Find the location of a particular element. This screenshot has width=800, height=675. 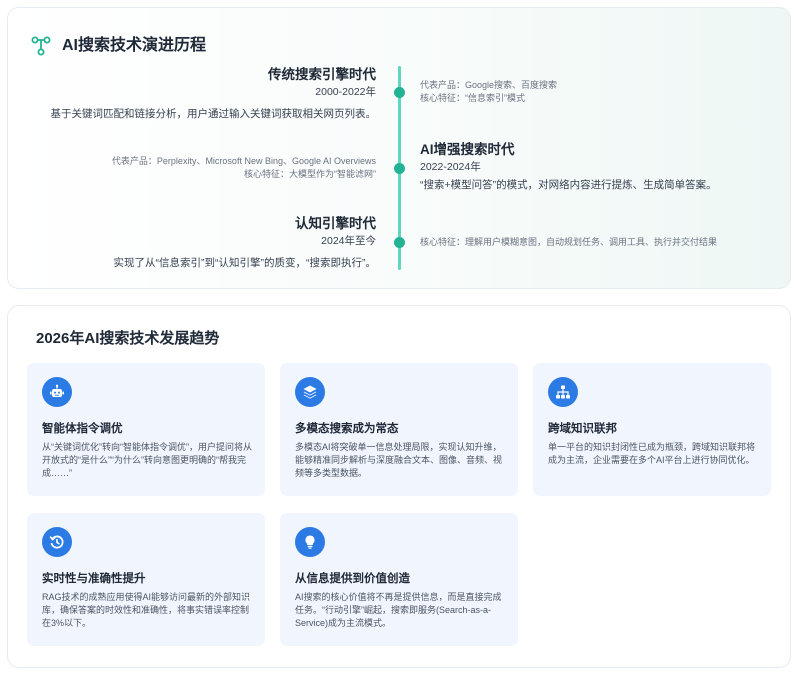

era-date: 2024年至今 is located at coordinates (348, 241).